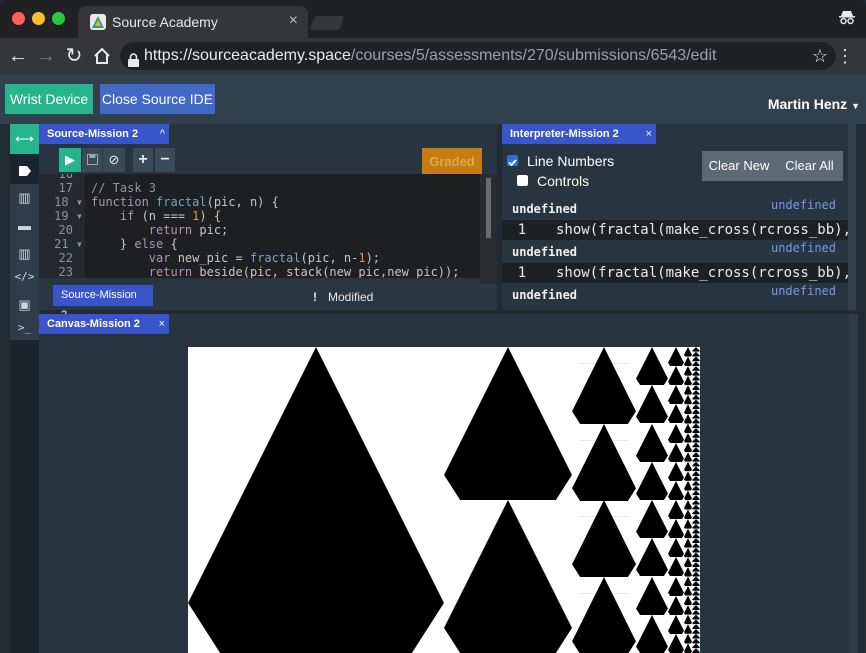 This screenshot has height=653, width=866. Describe the element at coordinates (92, 160) in the screenshot. I see `save-icon` at that location.